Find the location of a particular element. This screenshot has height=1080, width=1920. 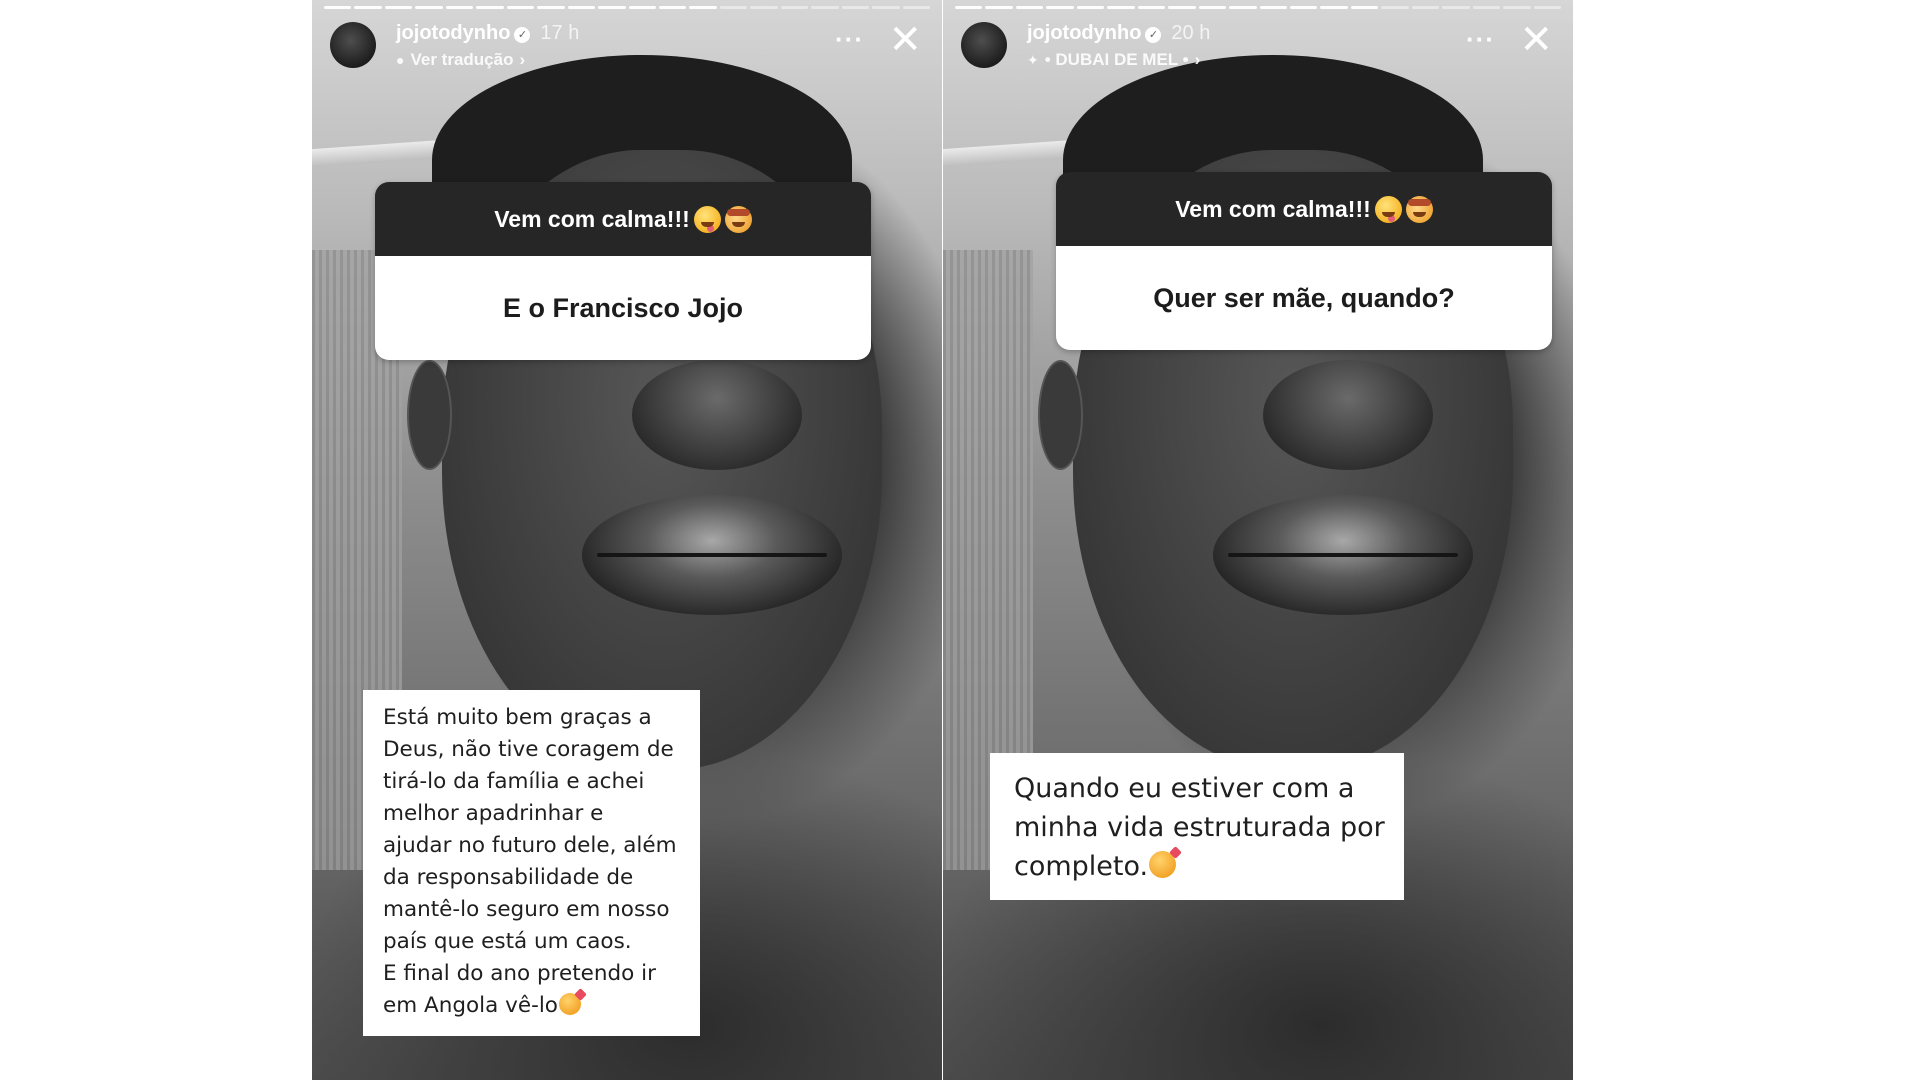

location-label: • DUBAI DE MEL • is located at coordinates (1116, 59).